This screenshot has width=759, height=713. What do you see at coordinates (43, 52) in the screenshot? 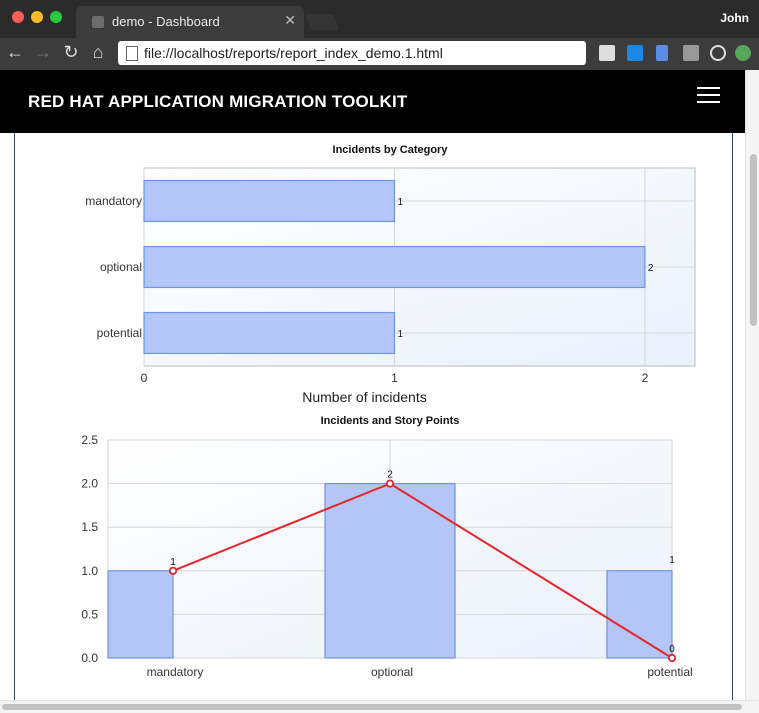
I see `forward-icon: →` at bounding box center [43, 52].